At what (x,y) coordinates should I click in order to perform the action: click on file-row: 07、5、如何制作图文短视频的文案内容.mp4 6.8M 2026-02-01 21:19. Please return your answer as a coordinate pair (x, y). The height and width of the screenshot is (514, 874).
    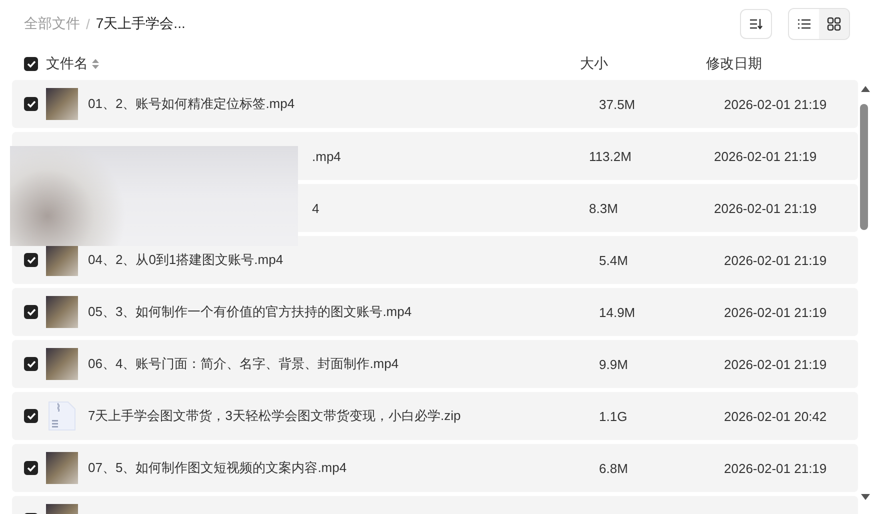
    Looking at the image, I should click on (435, 468).